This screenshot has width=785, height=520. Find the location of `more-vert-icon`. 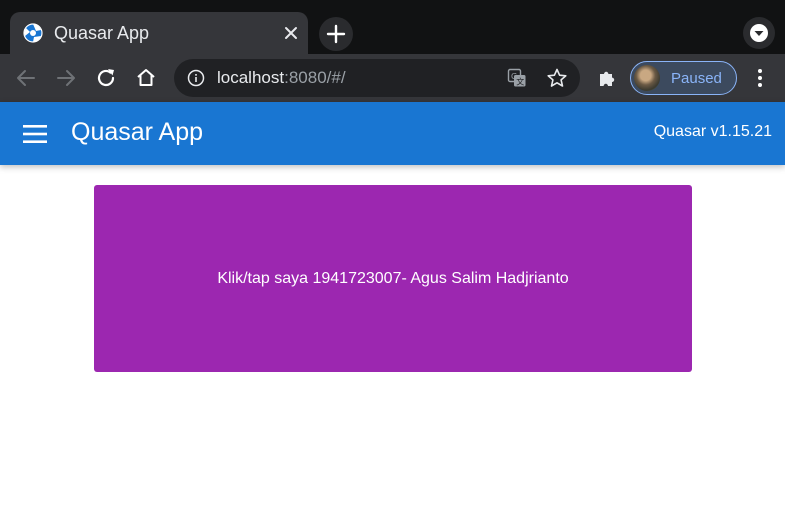

more-vert-icon is located at coordinates (760, 78).